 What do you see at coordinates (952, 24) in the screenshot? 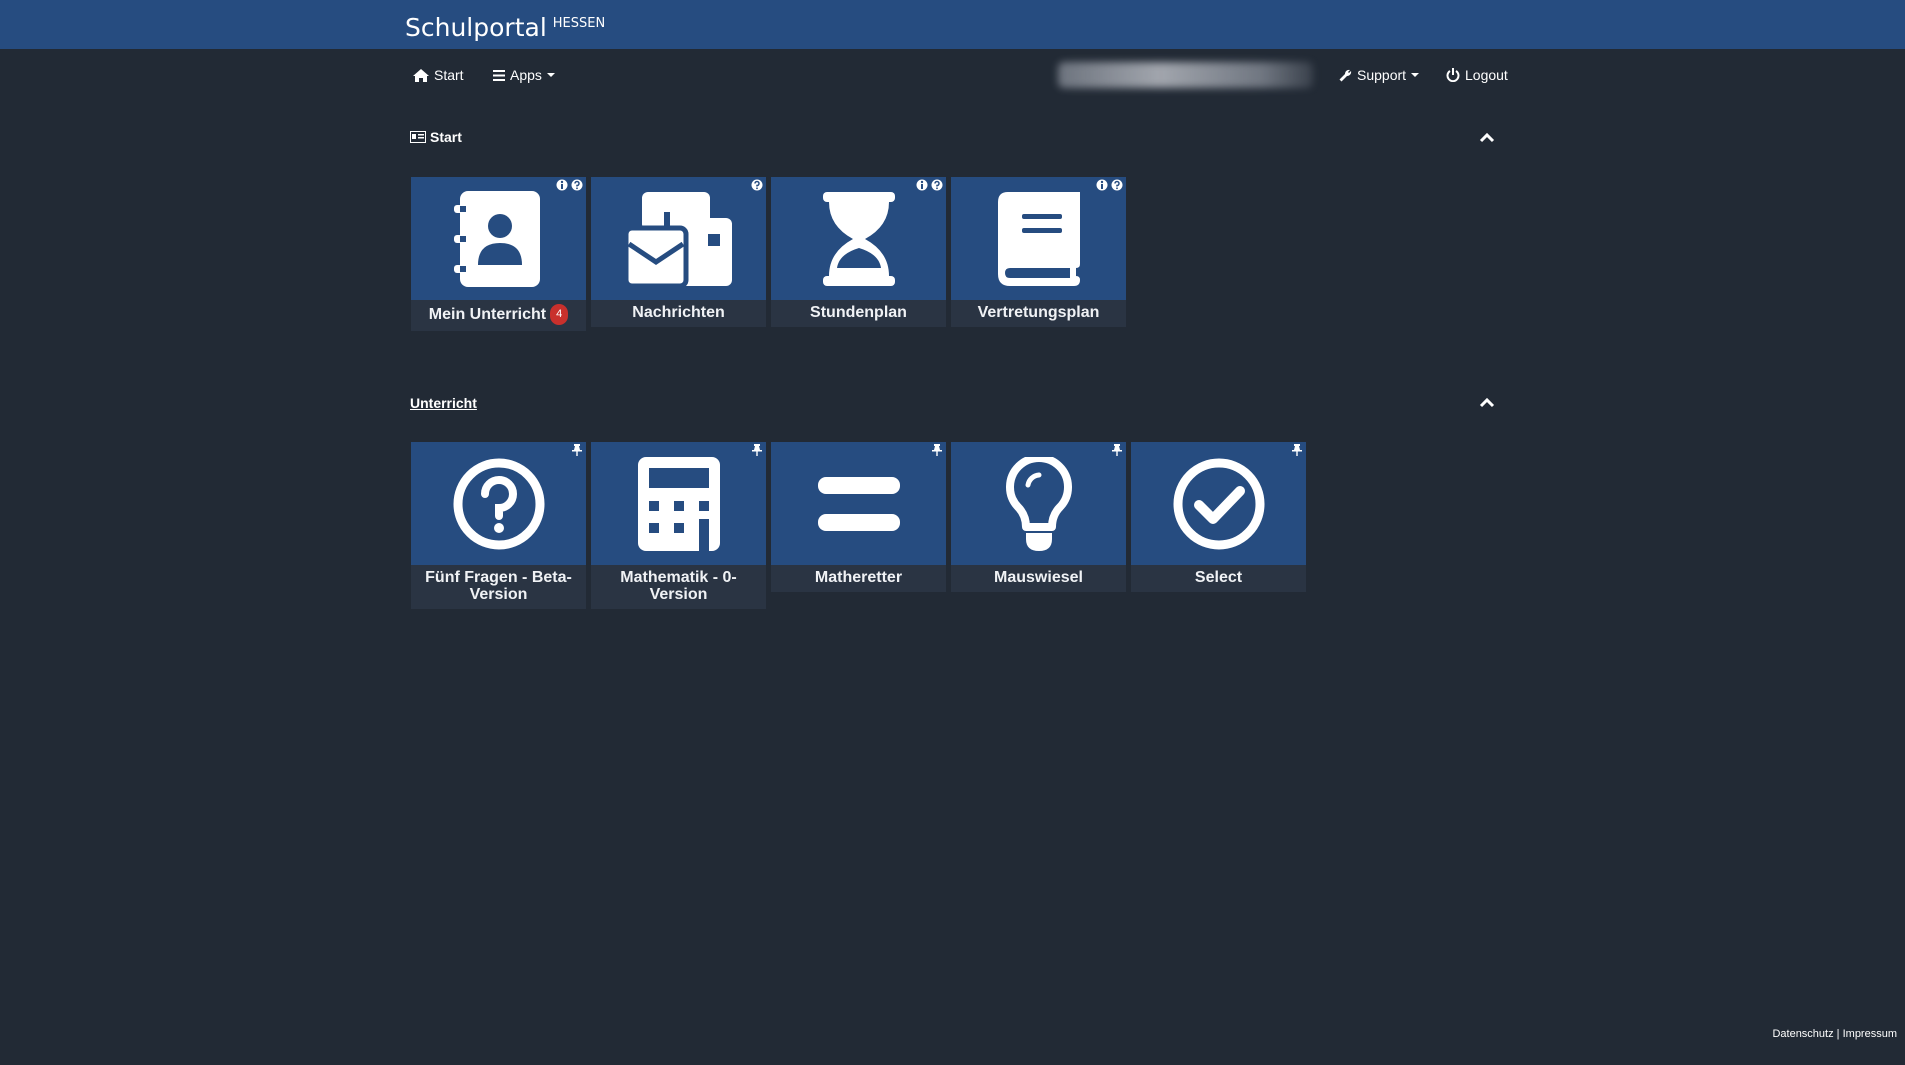
I see `top-header-bar: Schulportal HESSEN` at bounding box center [952, 24].